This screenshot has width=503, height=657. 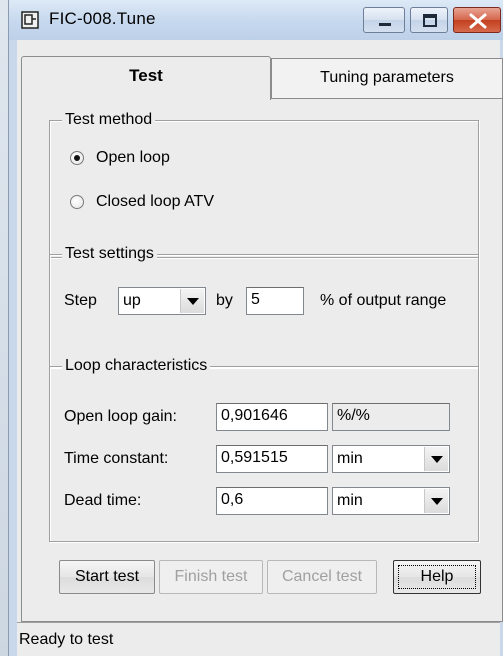 What do you see at coordinates (107, 577) in the screenshot?
I see `start-test-button: Start test` at bounding box center [107, 577].